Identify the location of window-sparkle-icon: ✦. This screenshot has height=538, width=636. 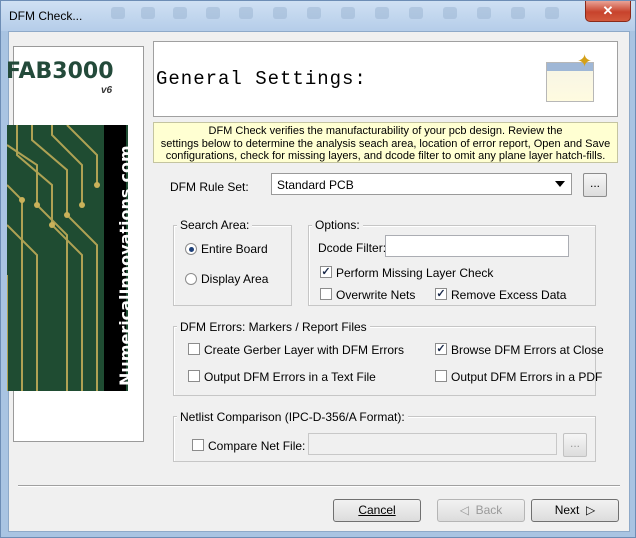
(570, 76).